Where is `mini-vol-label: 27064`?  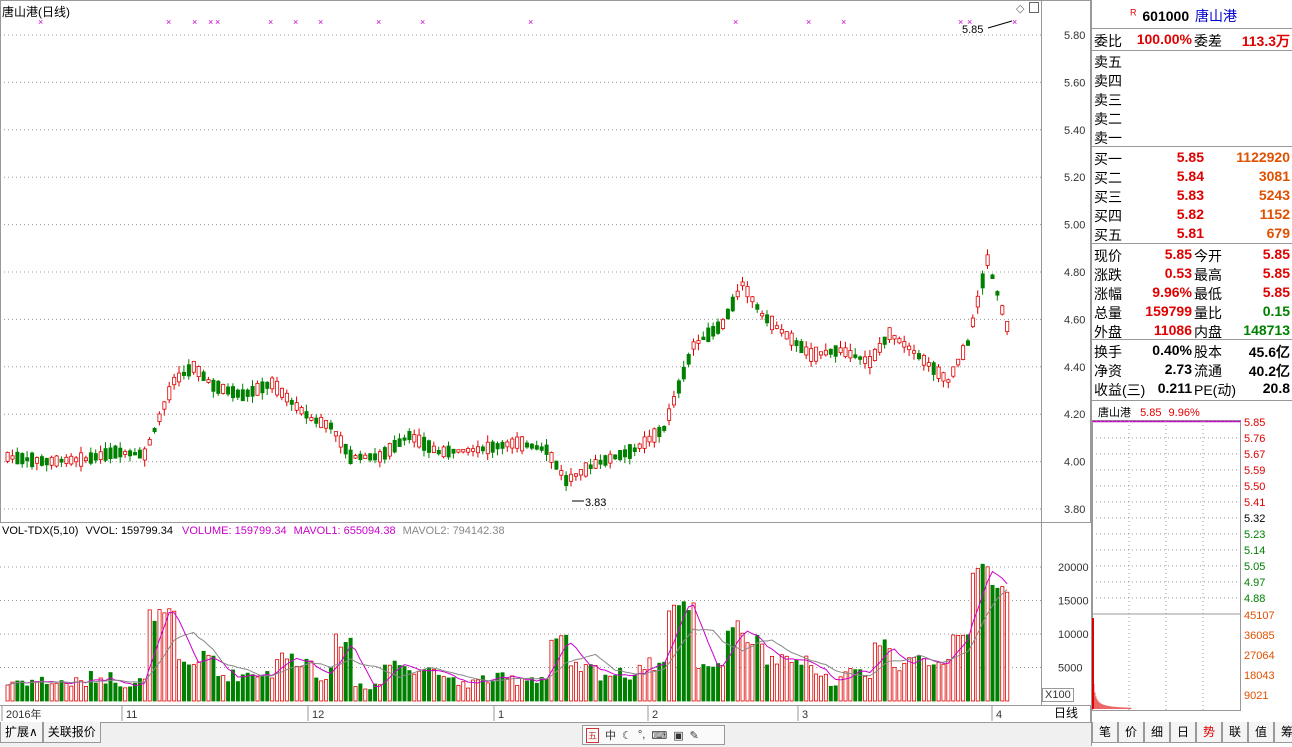
mini-vol-label: 27064 is located at coordinates (1259, 656).